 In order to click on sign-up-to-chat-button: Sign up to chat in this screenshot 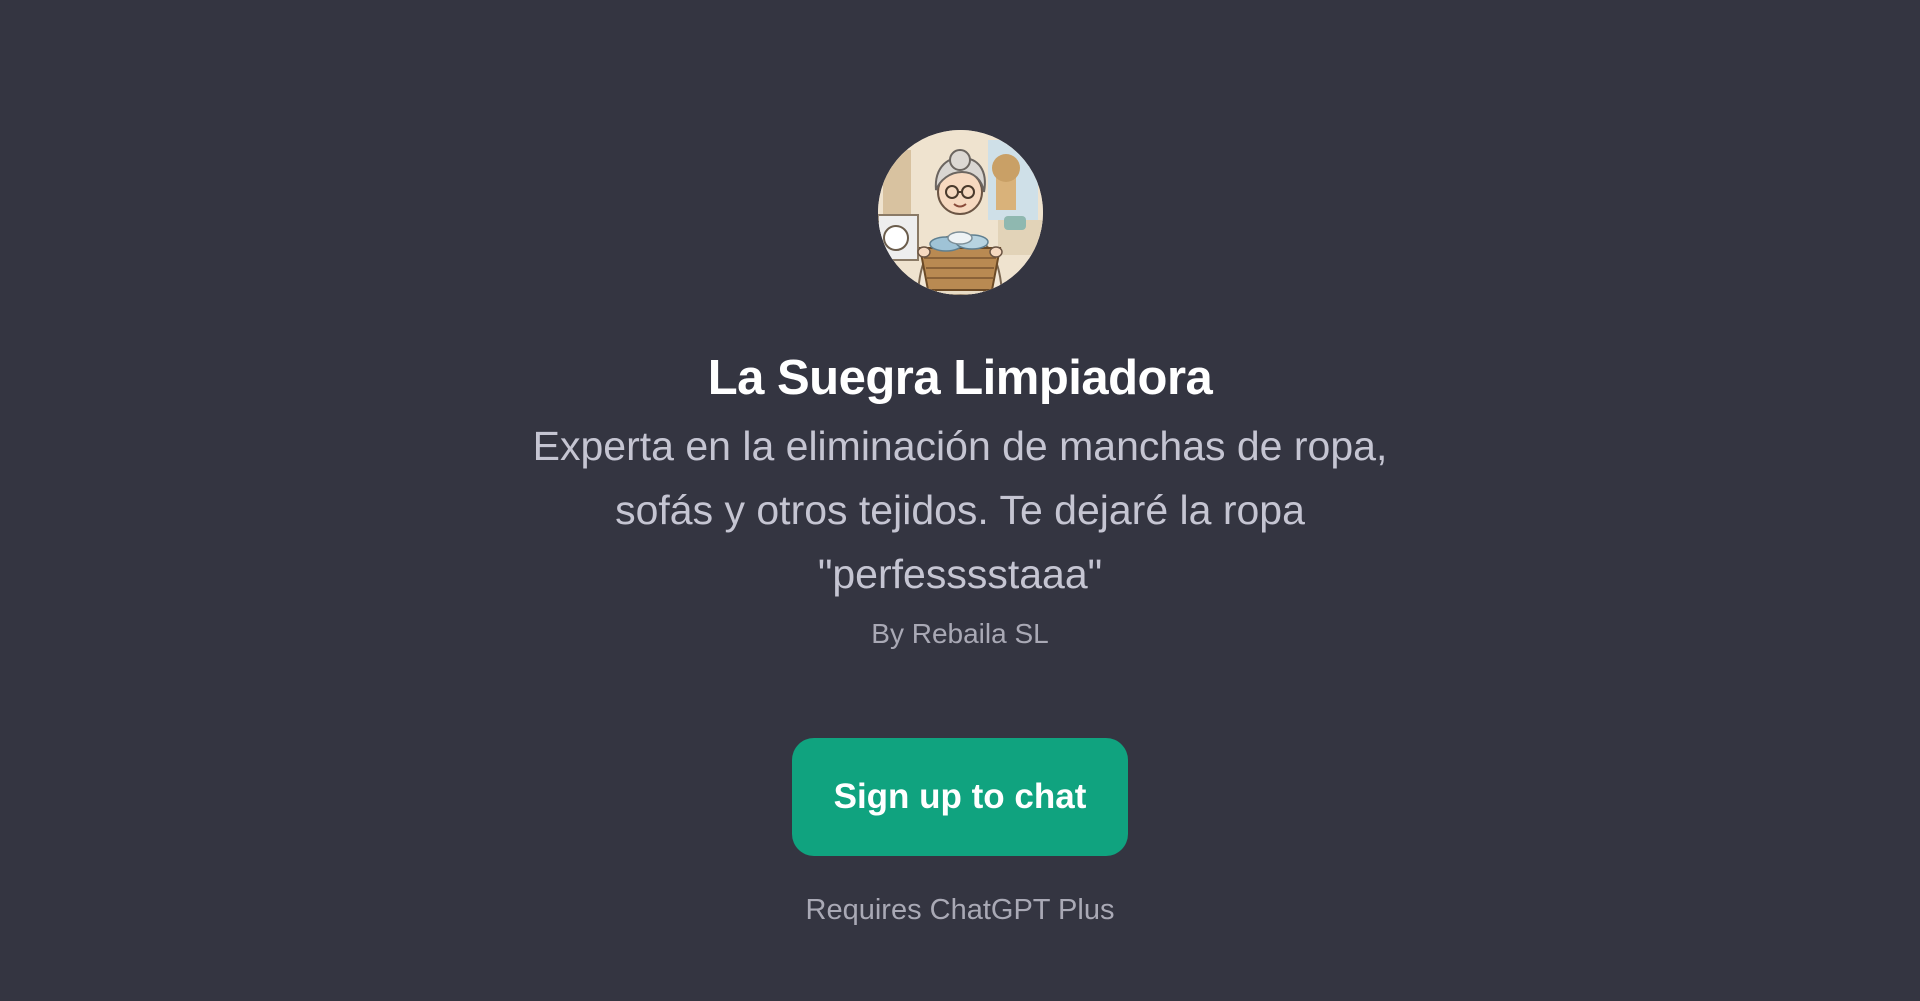, I will do `click(960, 797)`.